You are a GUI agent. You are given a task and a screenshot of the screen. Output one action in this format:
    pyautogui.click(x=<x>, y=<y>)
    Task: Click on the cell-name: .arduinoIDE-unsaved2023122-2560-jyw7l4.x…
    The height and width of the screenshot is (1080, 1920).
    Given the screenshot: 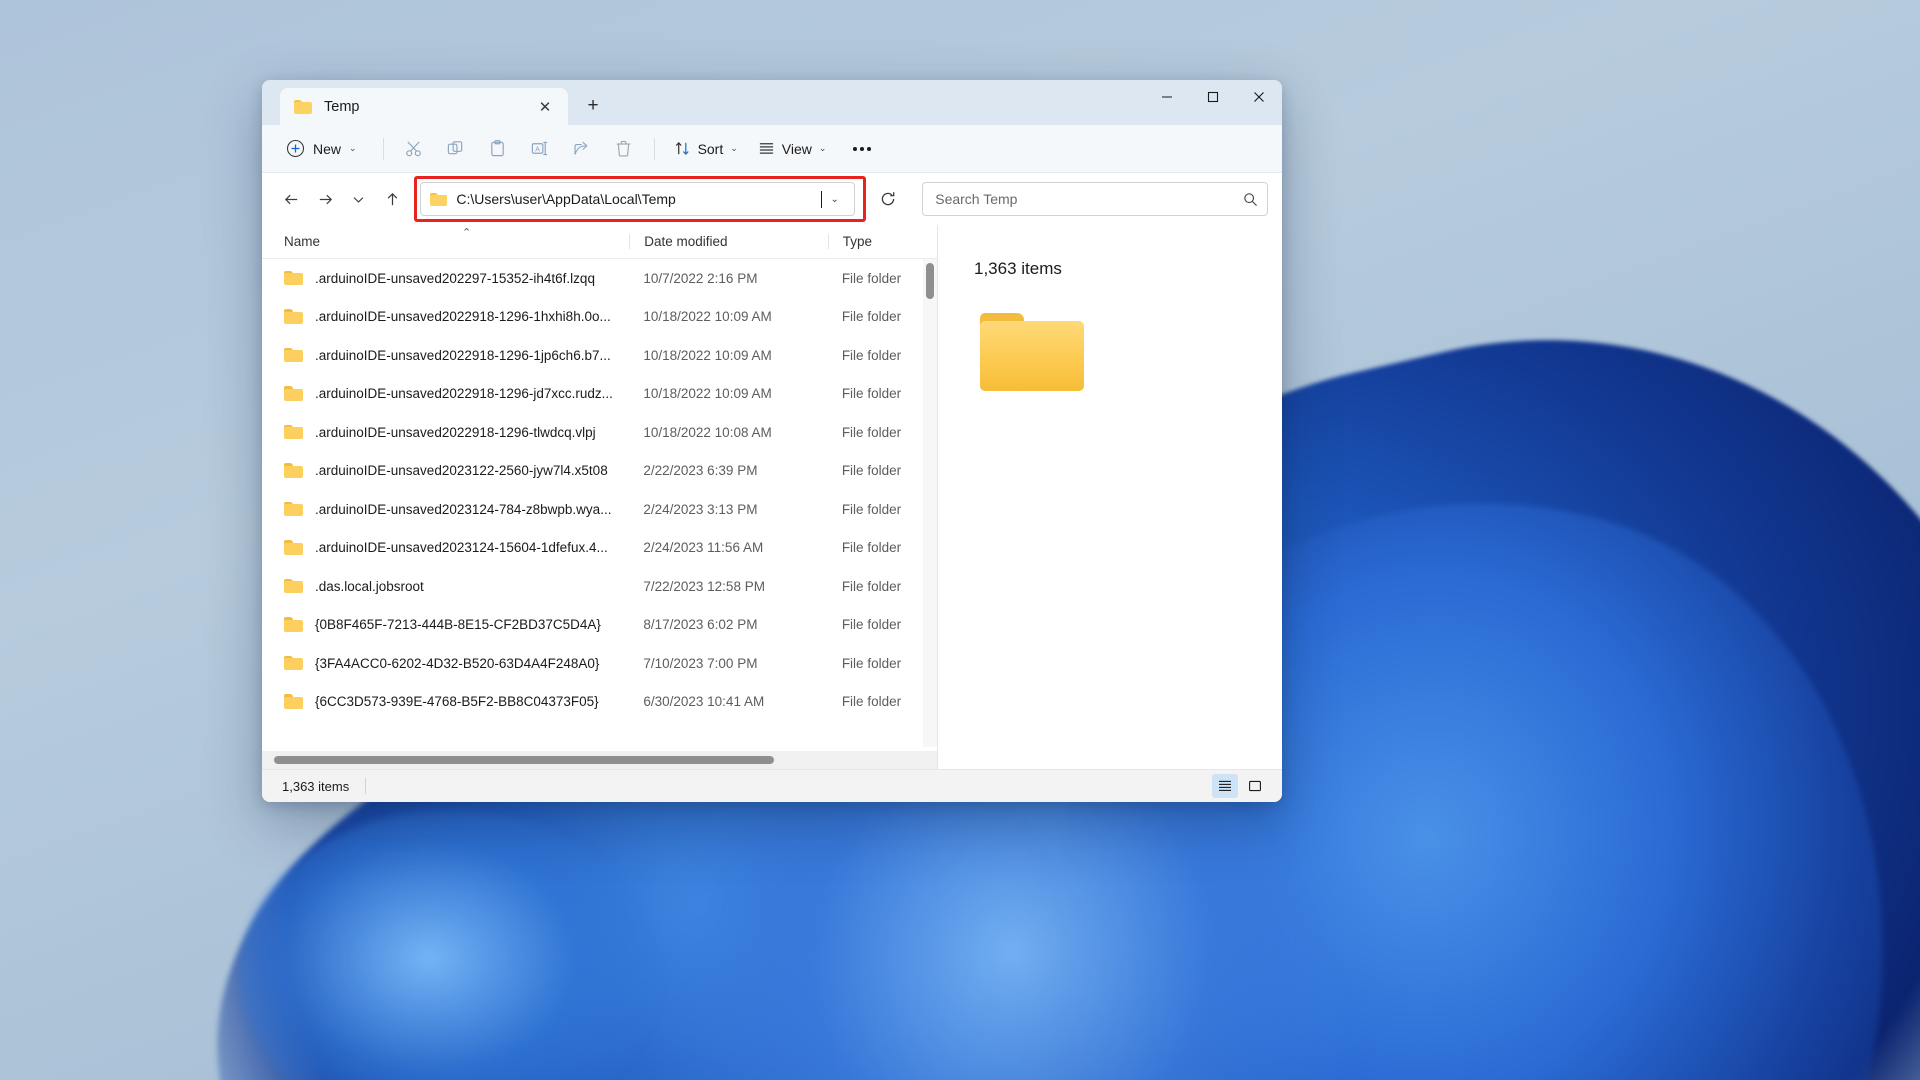 What is the action you would take?
    pyautogui.click(x=461, y=471)
    